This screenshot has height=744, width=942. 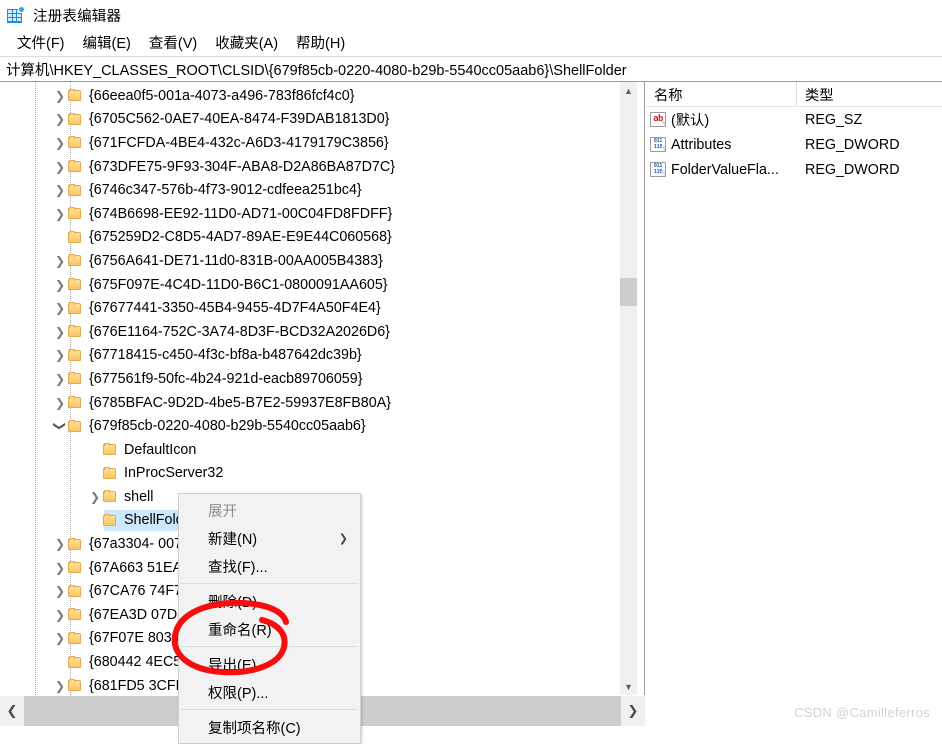 I want to click on tree-item: ❯ {67677441-3350-45B4-9455-4D7F4A50F4E4}, so click(x=310, y=308).